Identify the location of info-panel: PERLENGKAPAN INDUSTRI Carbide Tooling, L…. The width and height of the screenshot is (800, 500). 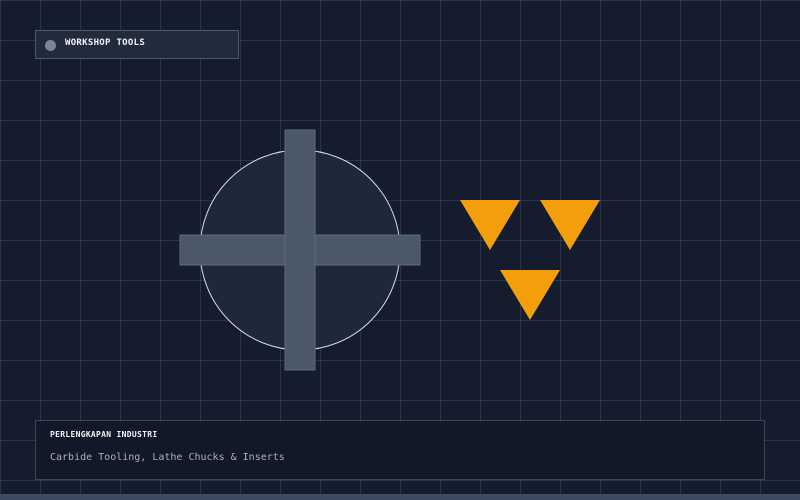
(400, 450).